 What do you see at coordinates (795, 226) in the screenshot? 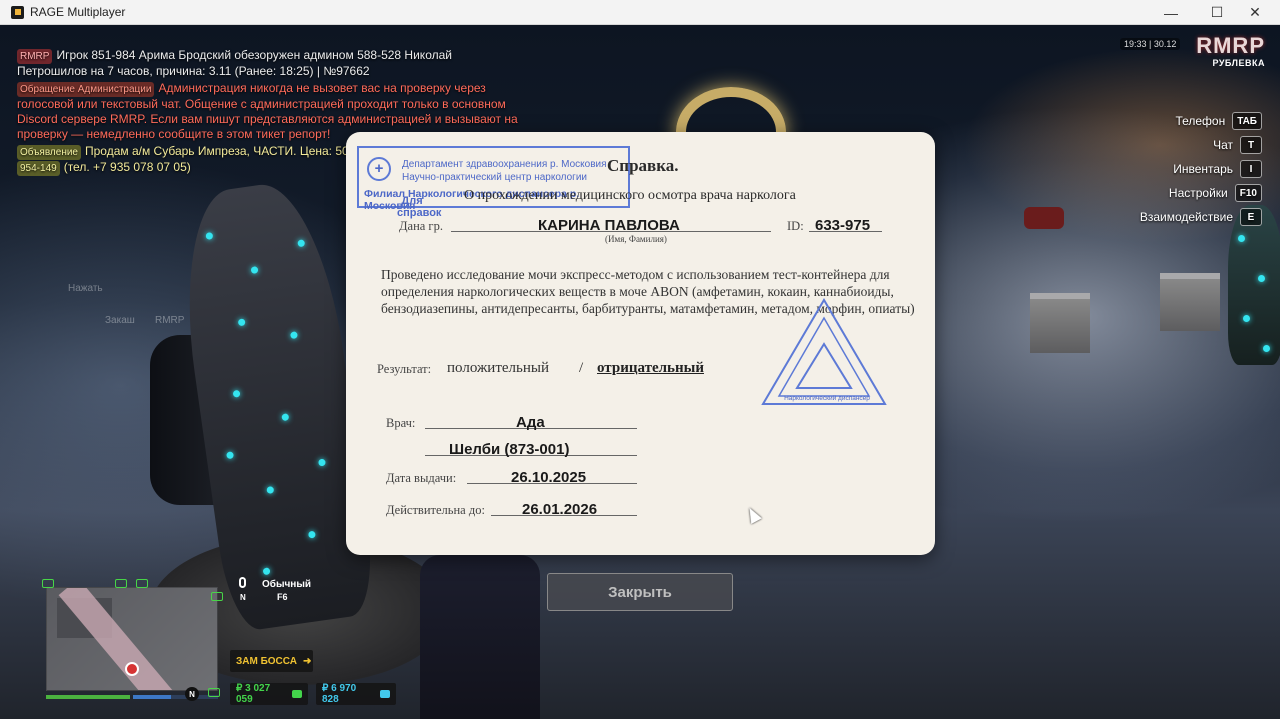
I see `id-label: ID:` at bounding box center [795, 226].